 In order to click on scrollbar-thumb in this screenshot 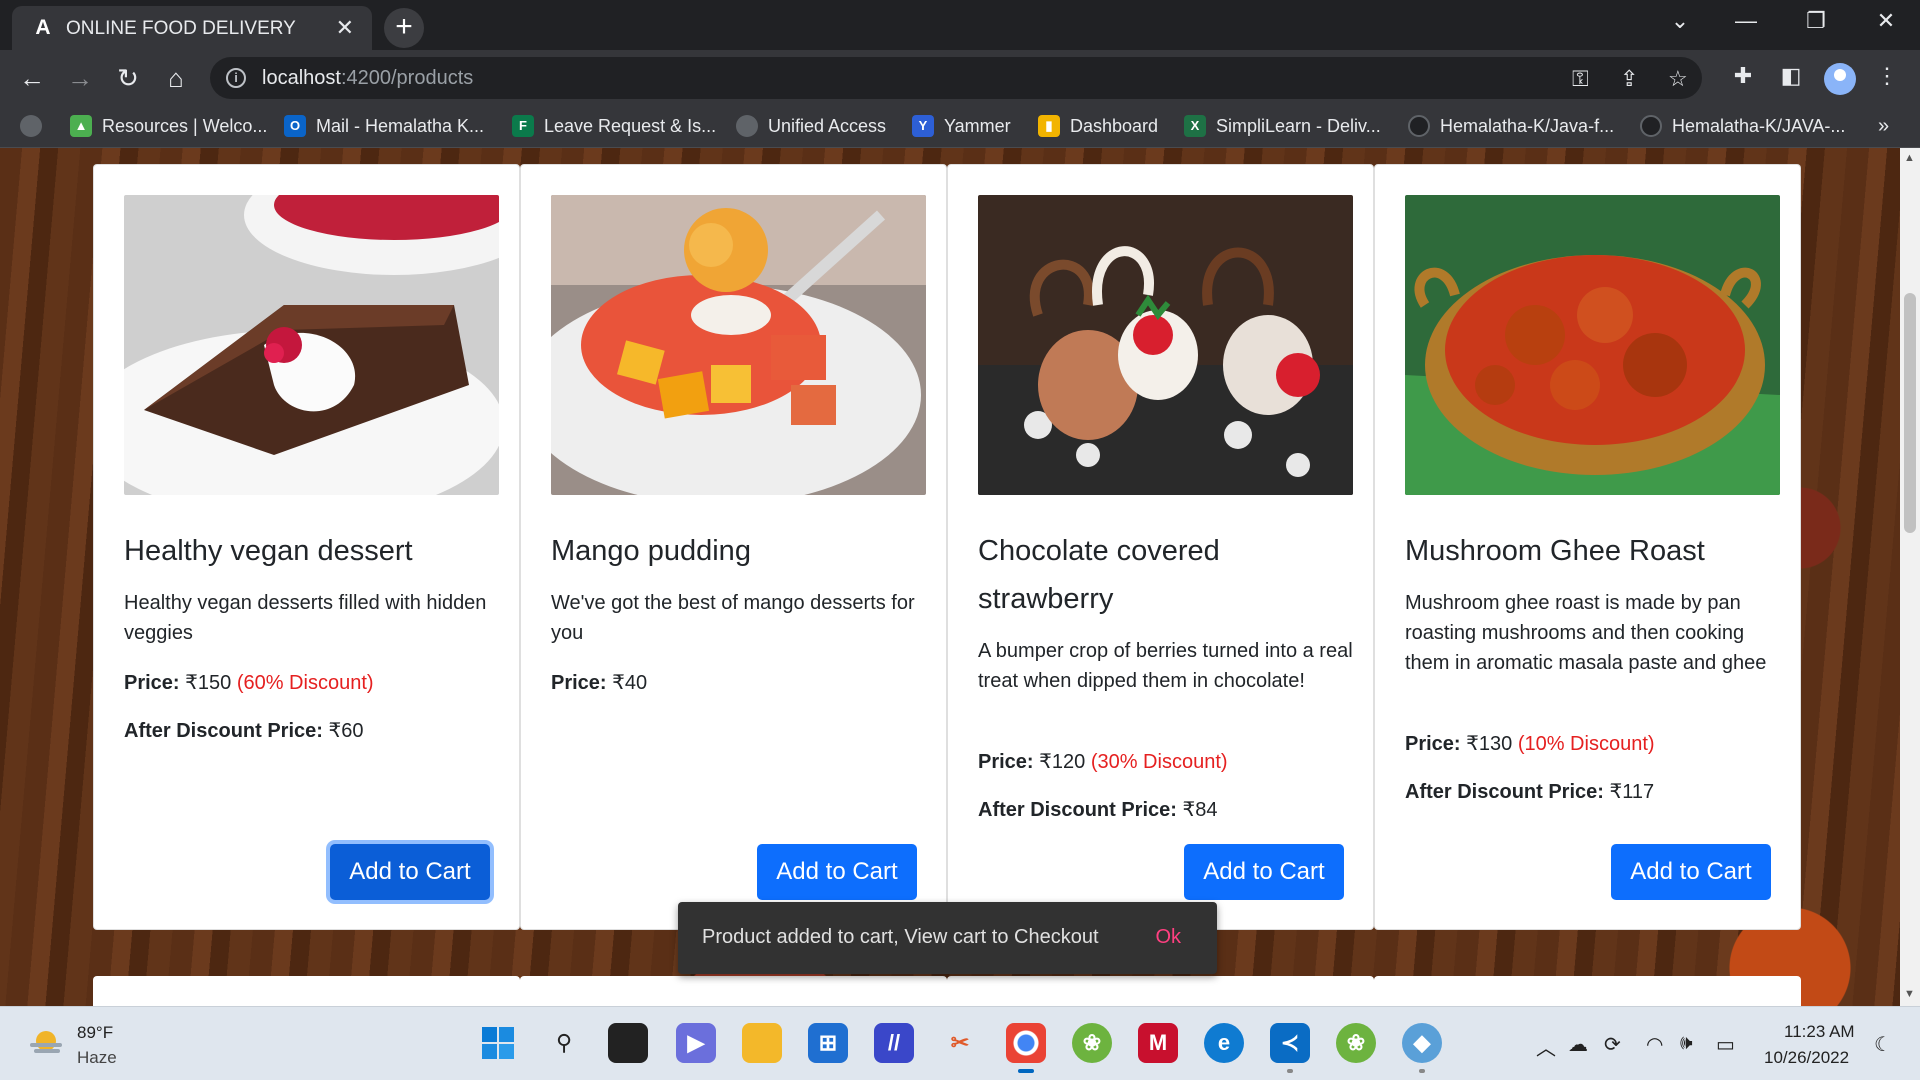, I will do `click(1910, 413)`.